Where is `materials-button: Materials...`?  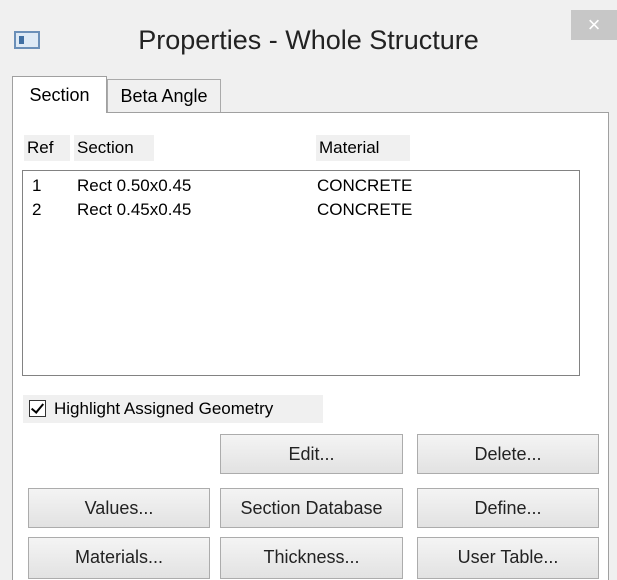
materials-button: Materials... is located at coordinates (119, 558).